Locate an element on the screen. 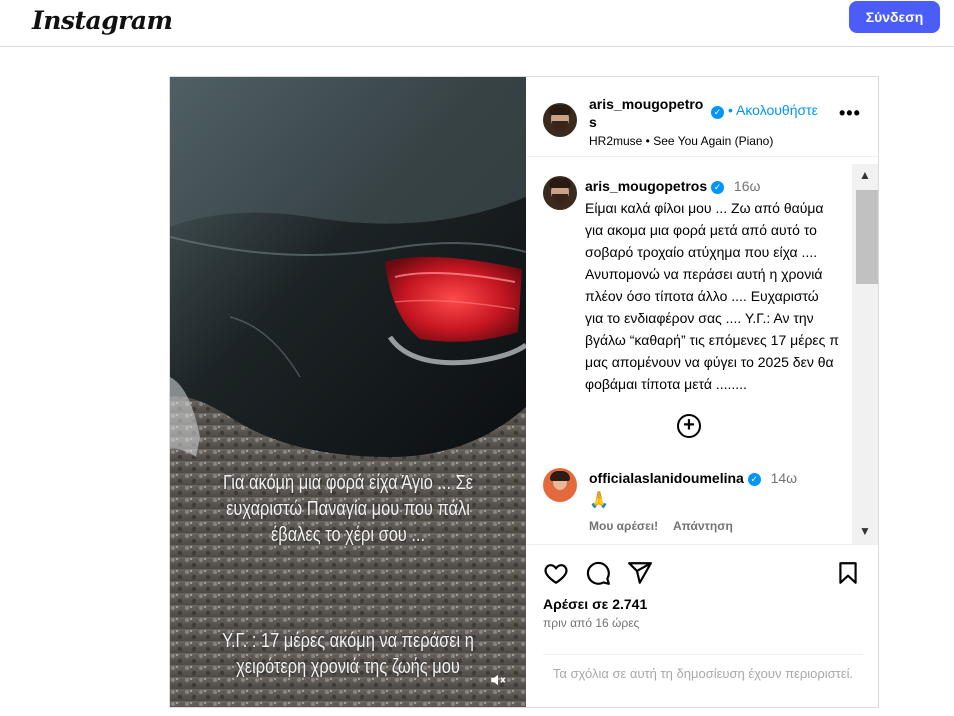  chevron-down-icon: ▼ is located at coordinates (865, 531).